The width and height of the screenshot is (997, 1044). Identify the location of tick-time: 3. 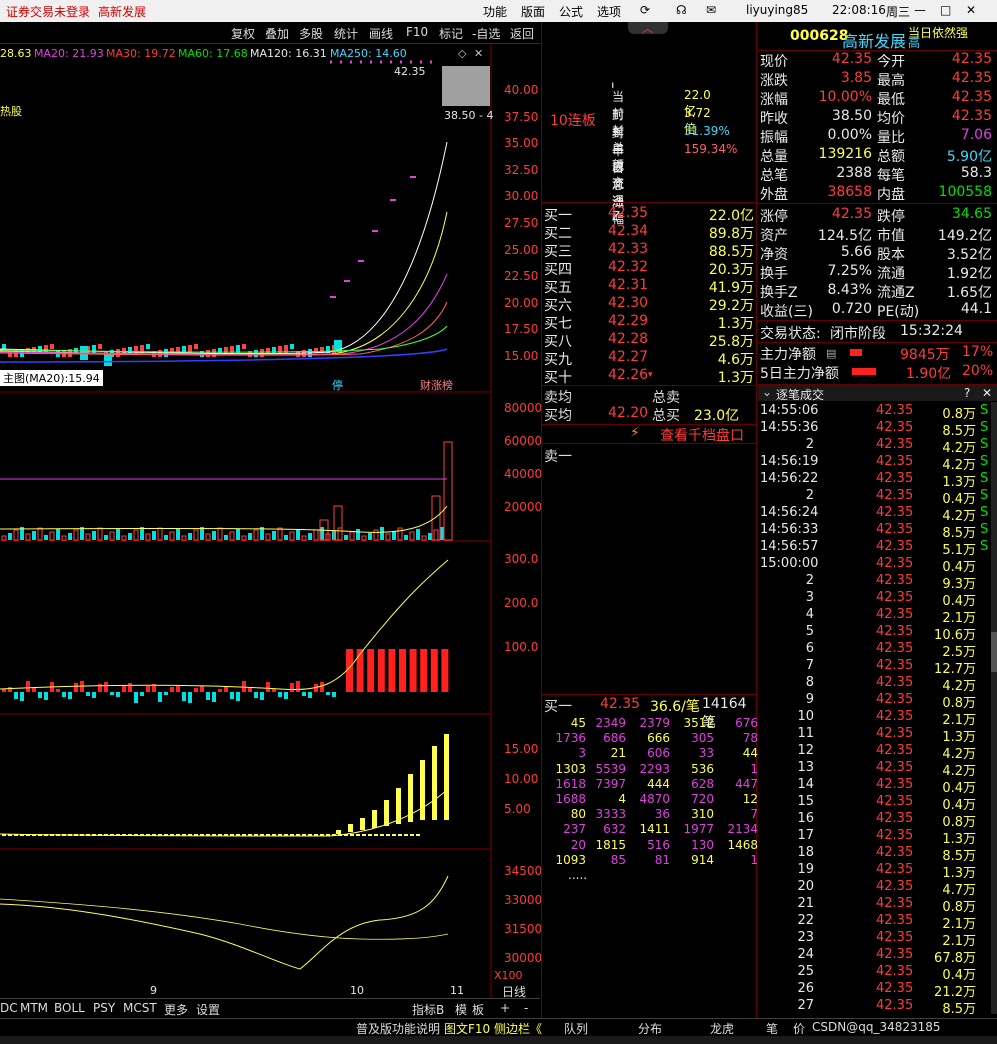
(809, 597).